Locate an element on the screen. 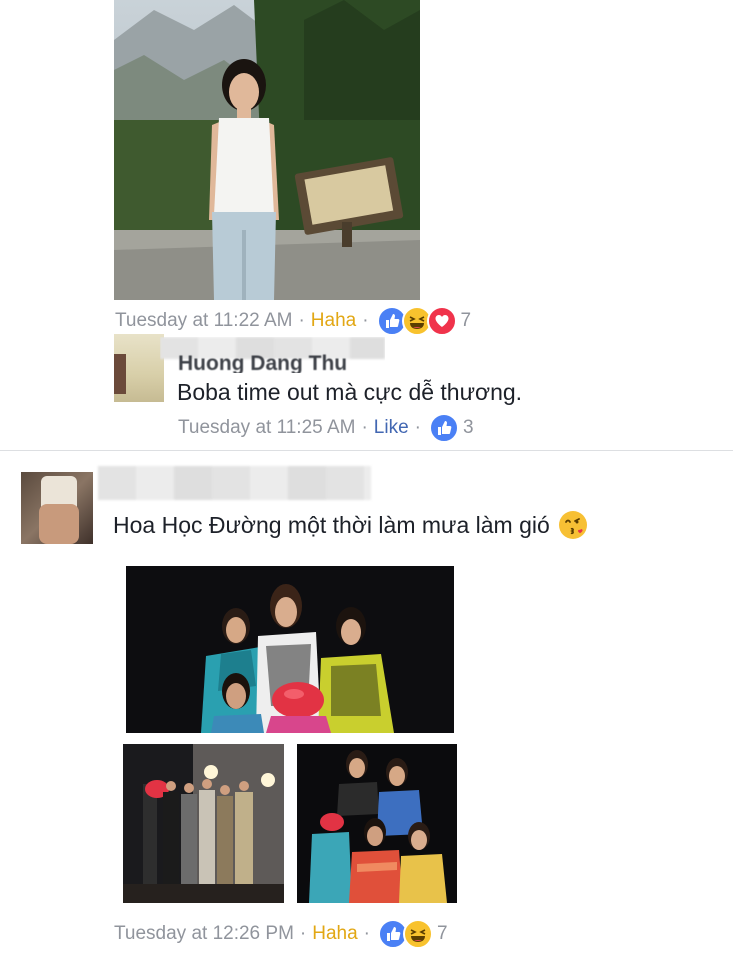  comment2-reaction-summary: 7 is located at coordinates (412, 934).